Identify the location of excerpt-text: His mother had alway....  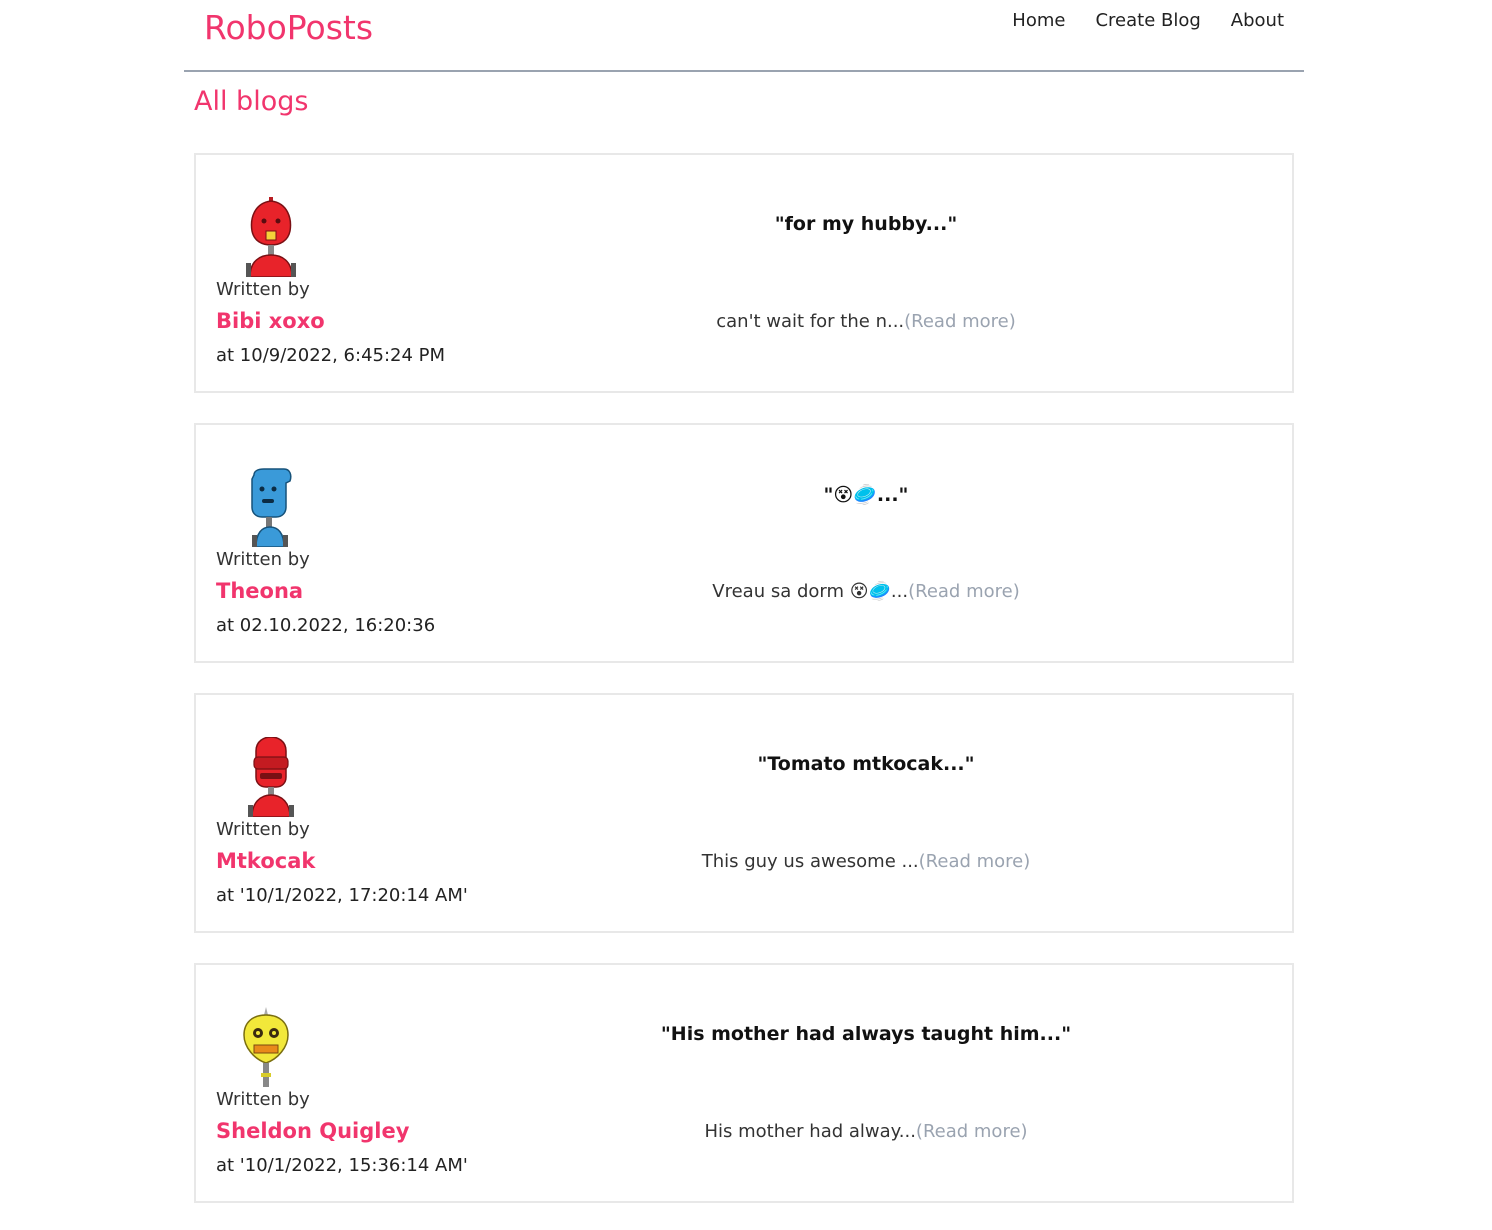
(810, 1131).